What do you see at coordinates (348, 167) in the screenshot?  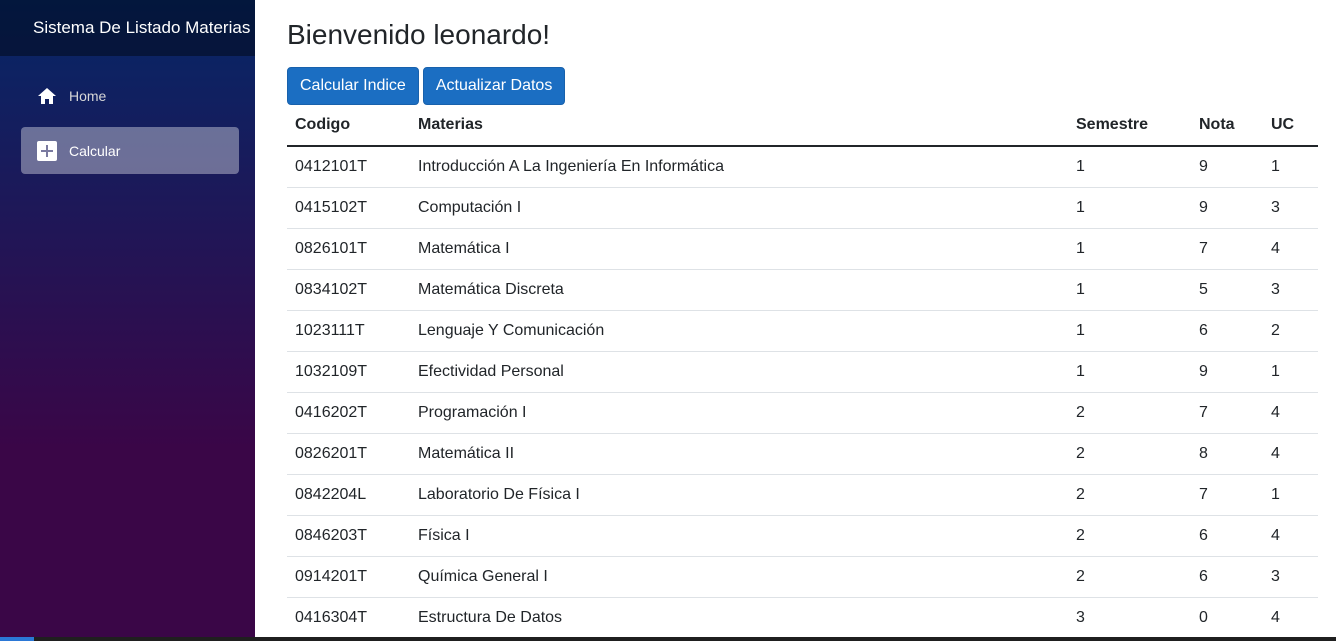 I see `cell-codigo: 0412101T` at bounding box center [348, 167].